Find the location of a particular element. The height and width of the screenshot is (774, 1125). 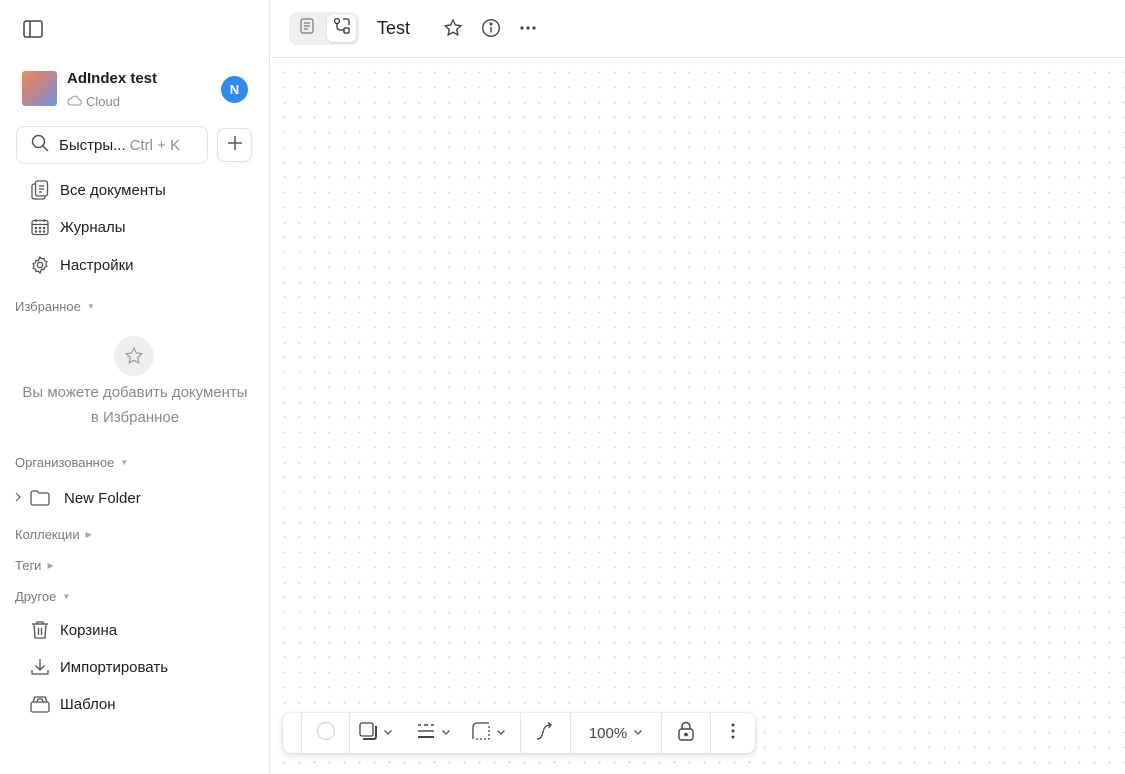

nav-import: Импортировать is located at coordinates (99, 667).